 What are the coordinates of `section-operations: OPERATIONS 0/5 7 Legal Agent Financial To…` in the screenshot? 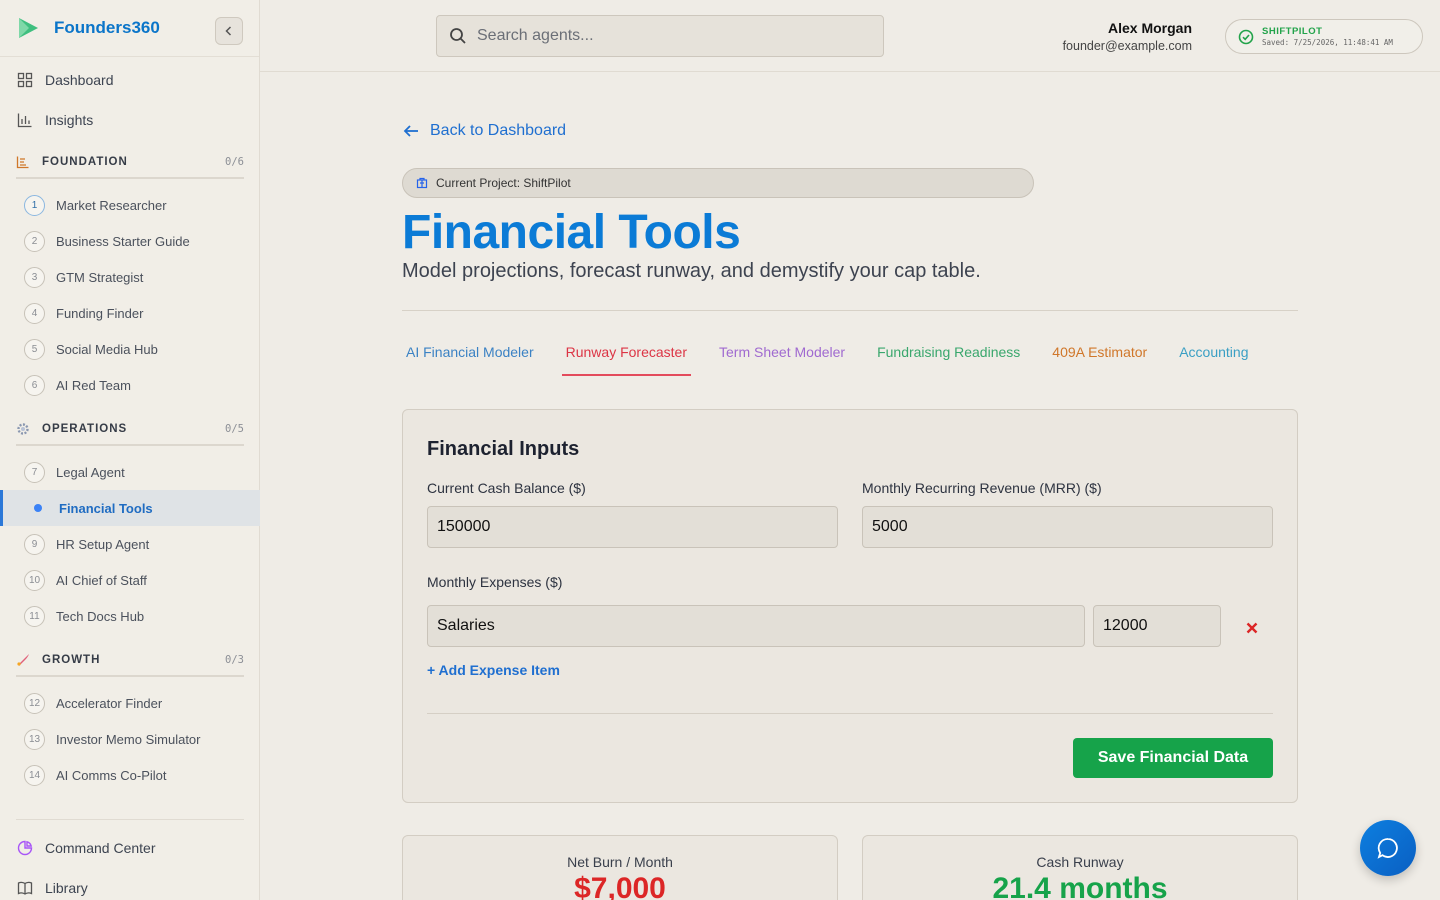 It's located at (130, 524).